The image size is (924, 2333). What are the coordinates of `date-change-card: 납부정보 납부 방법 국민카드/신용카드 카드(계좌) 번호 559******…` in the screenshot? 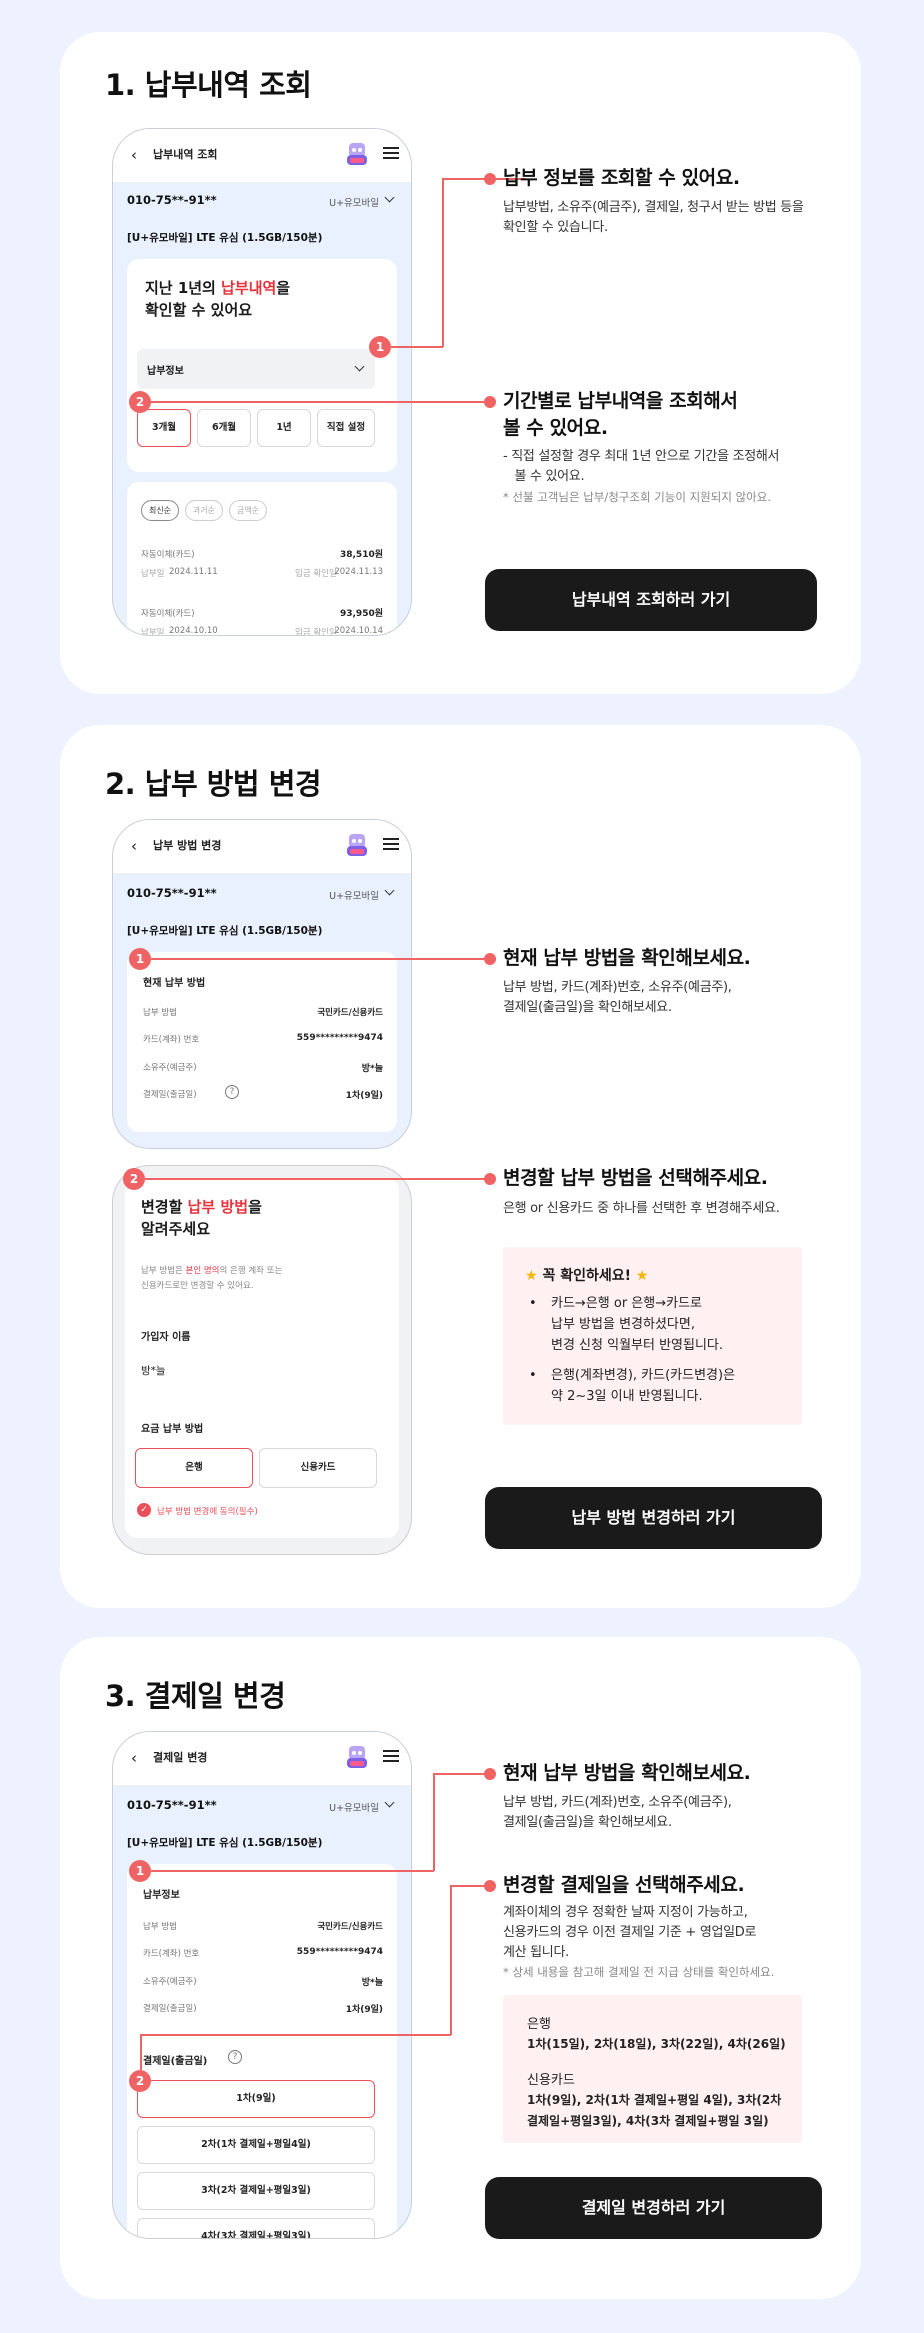 It's located at (262, 2051).